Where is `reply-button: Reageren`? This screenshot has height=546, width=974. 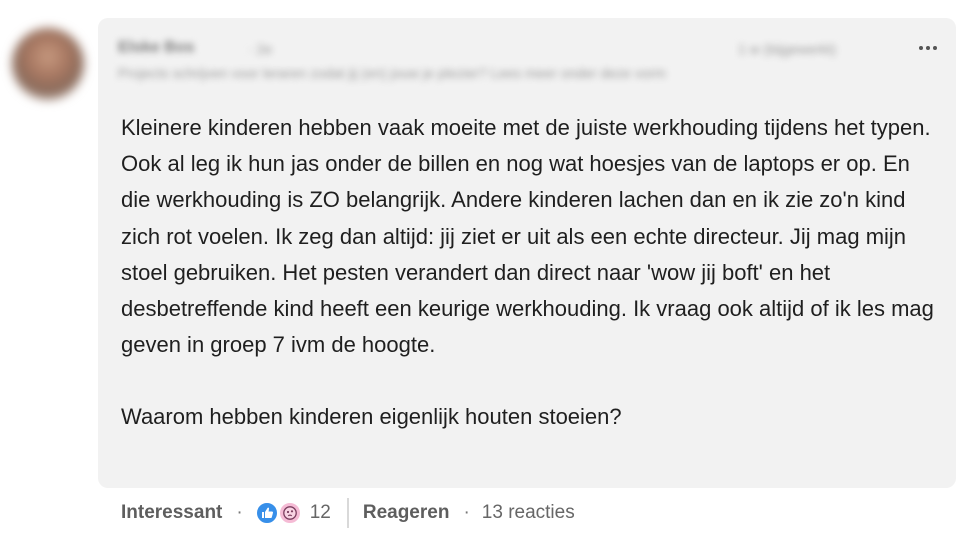
reply-button: Reageren is located at coordinates (406, 513).